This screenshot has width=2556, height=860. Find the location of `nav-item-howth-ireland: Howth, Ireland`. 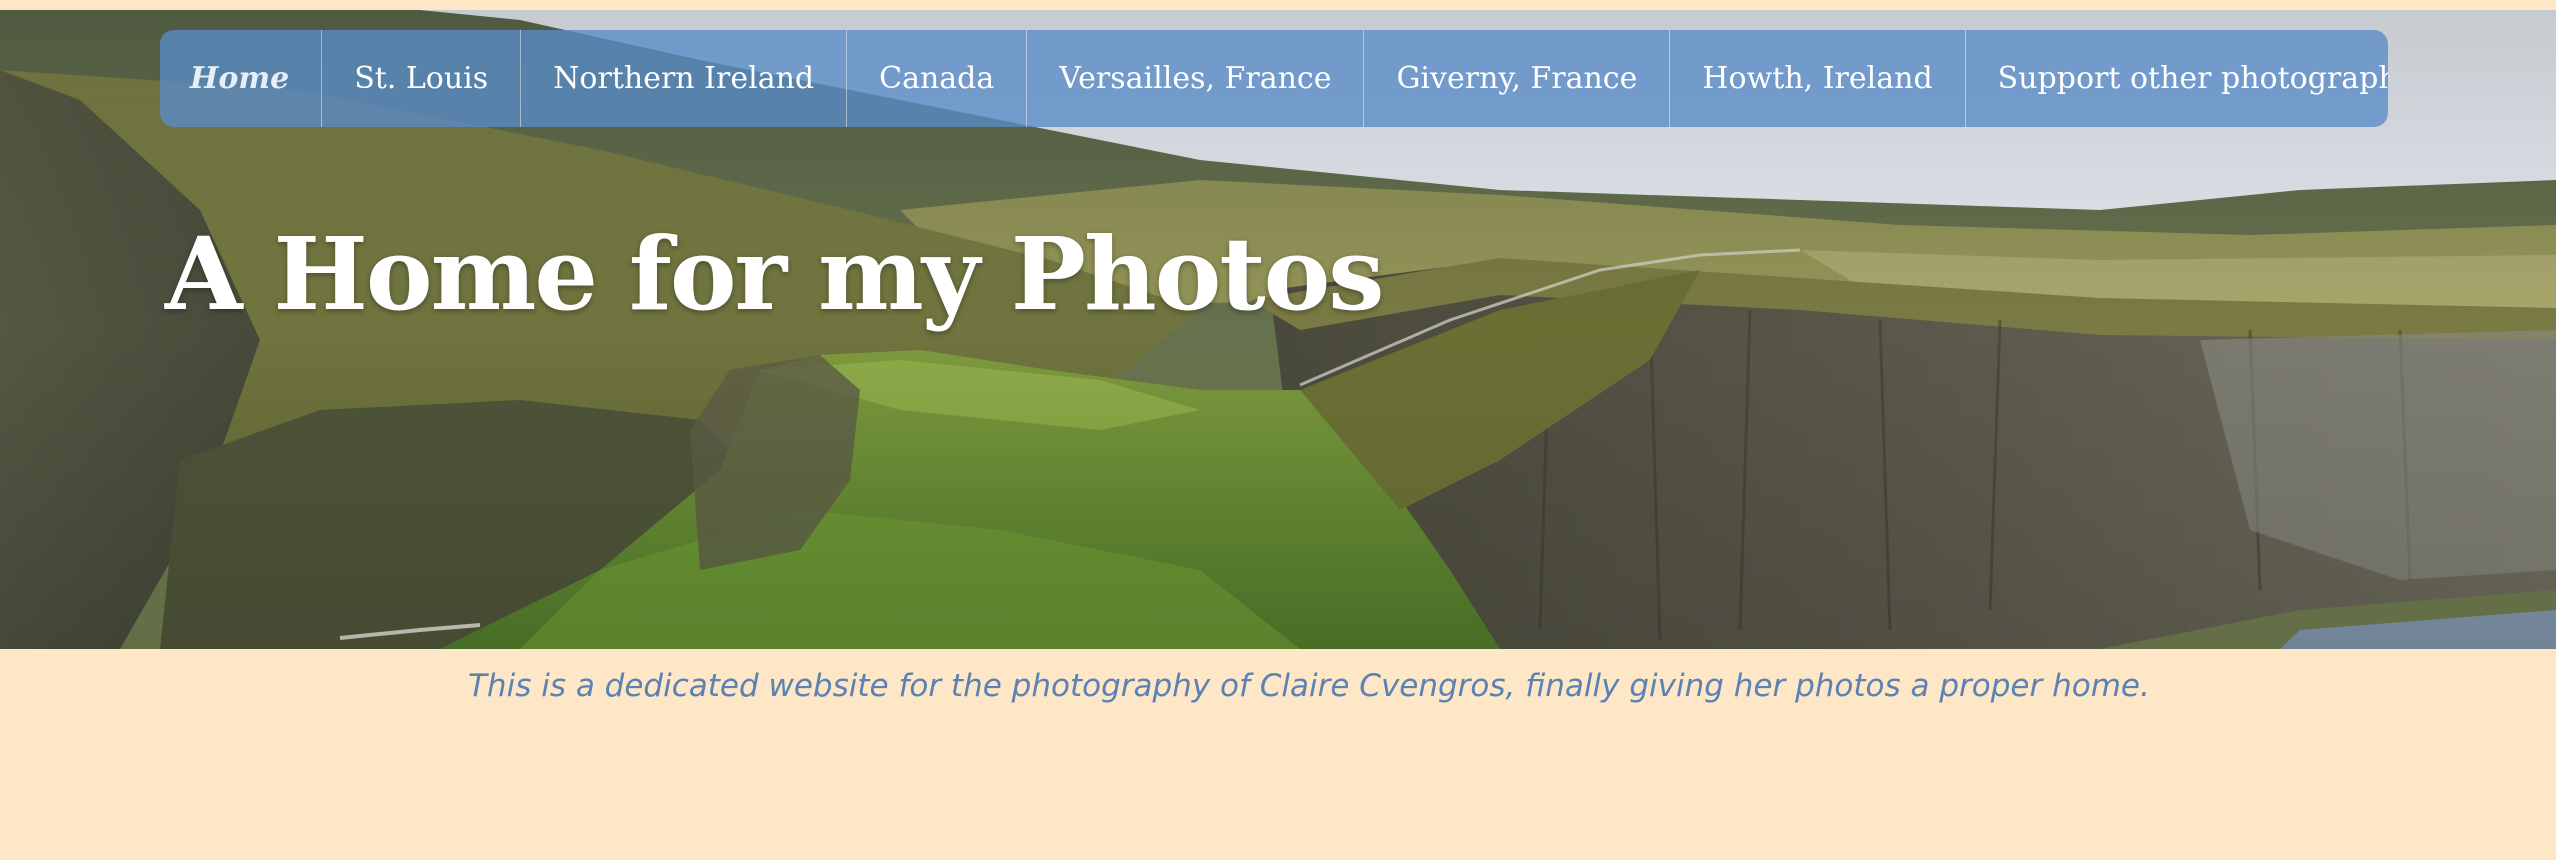

nav-item-howth-ireland: Howth, Ireland is located at coordinates (1818, 78).